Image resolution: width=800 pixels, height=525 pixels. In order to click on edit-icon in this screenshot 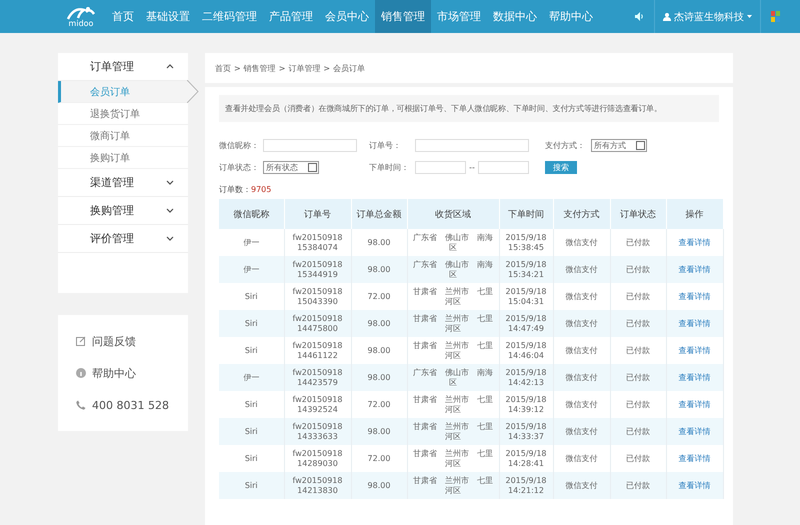, I will do `click(81, 341)`.